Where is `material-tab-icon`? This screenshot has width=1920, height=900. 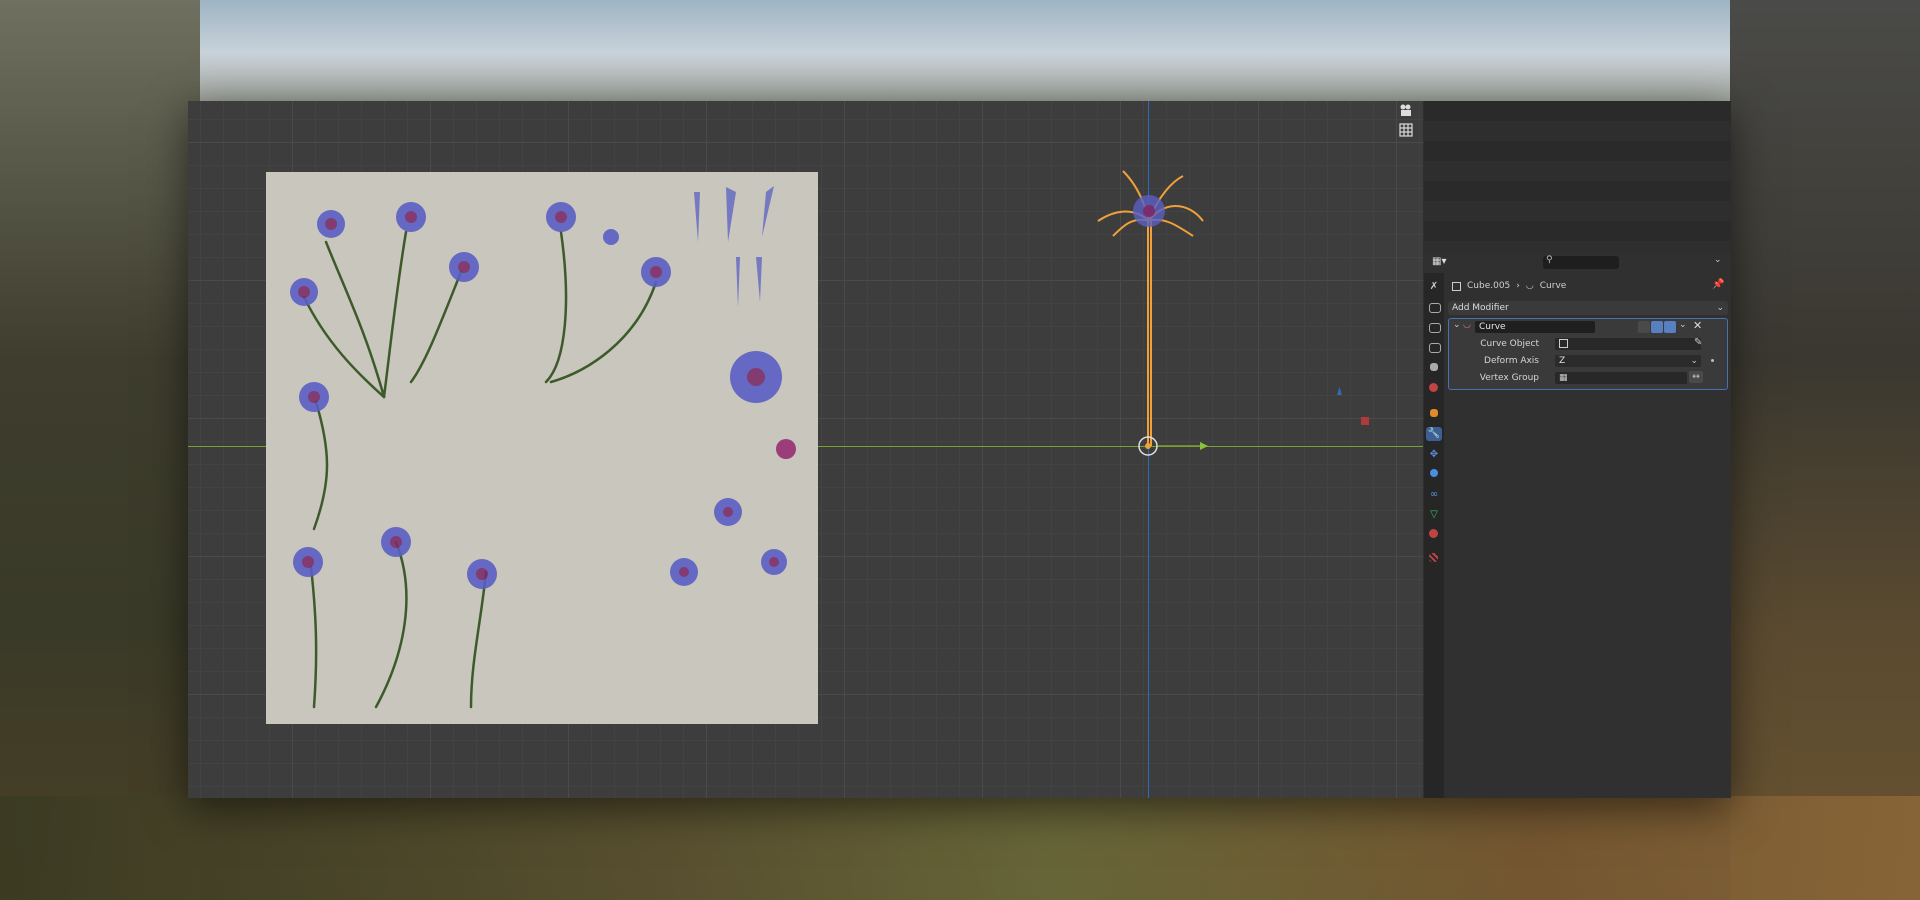 material-tab-icon is located at coordinates (1433, 533).